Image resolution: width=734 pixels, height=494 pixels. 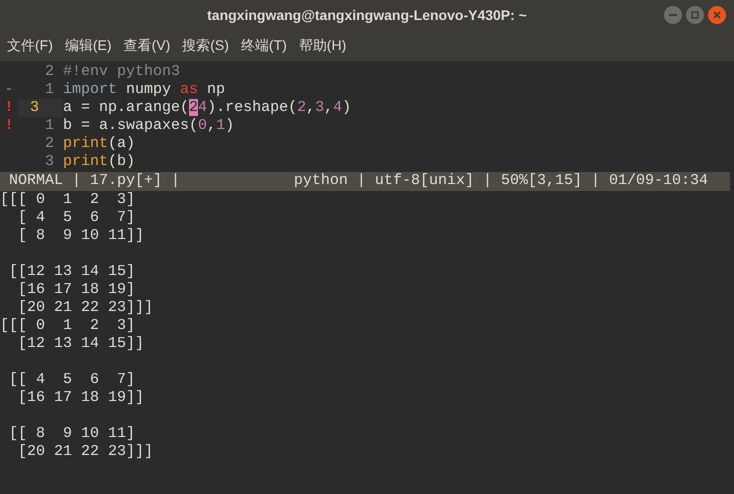 I want to click on output-line: [16 17 18 19], so click(x=76, y=290).